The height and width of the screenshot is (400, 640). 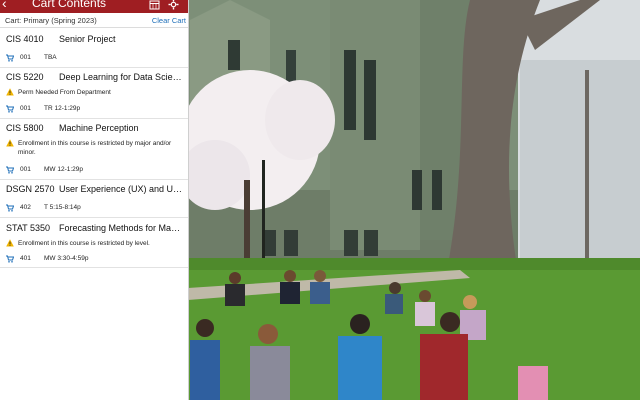 I want to click on course-name: Senior Project, so click(x=87, y=39).